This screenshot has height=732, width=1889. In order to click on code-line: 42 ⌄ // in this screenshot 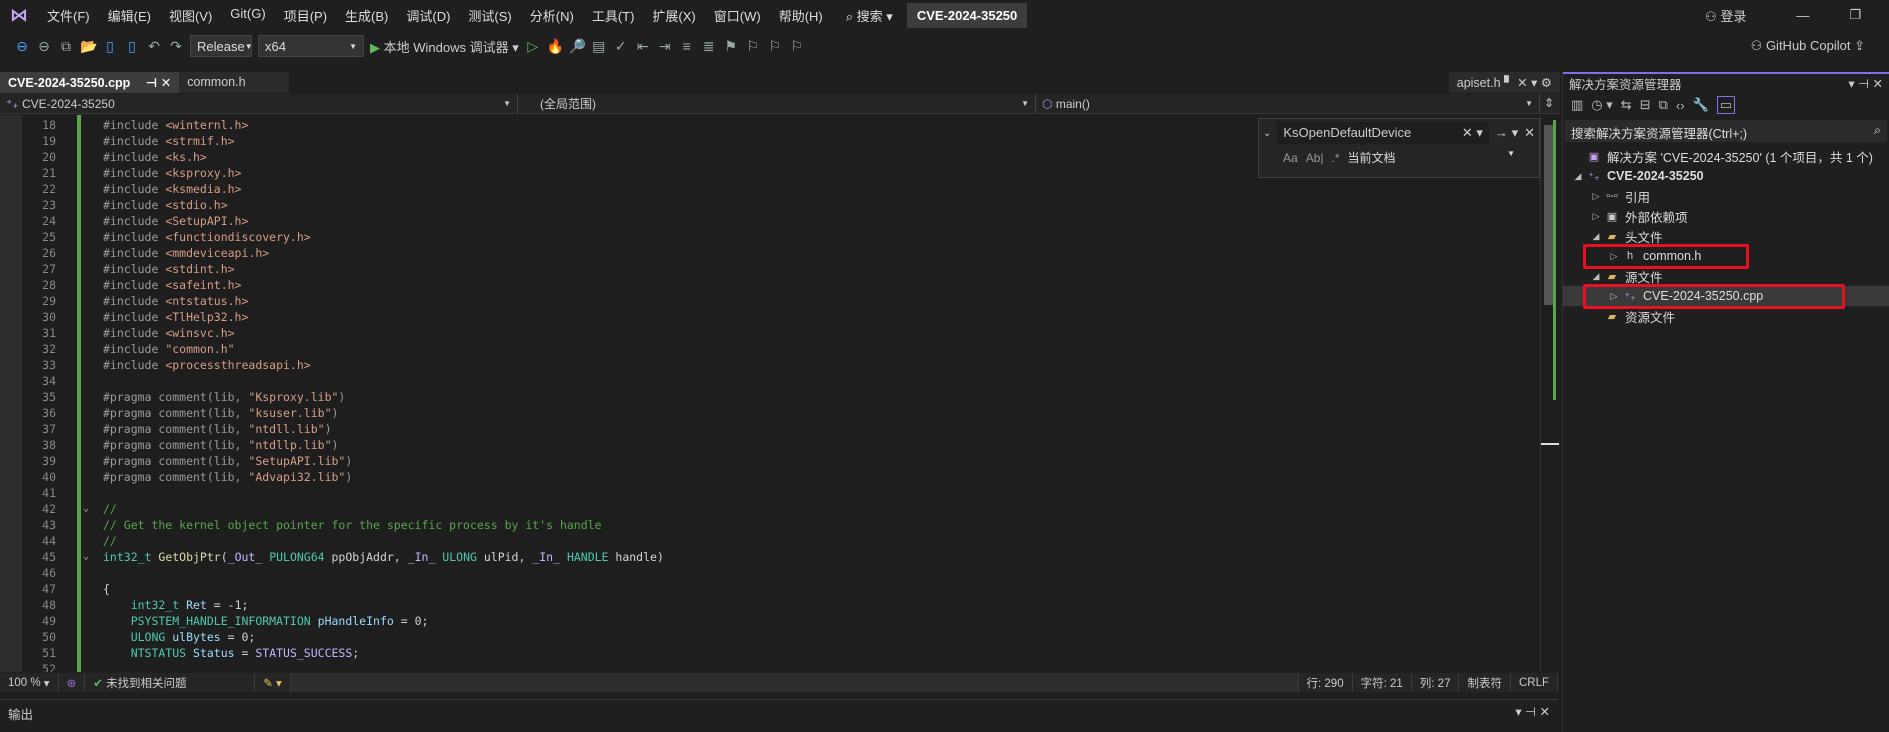, I will do `click(770, 509)`.